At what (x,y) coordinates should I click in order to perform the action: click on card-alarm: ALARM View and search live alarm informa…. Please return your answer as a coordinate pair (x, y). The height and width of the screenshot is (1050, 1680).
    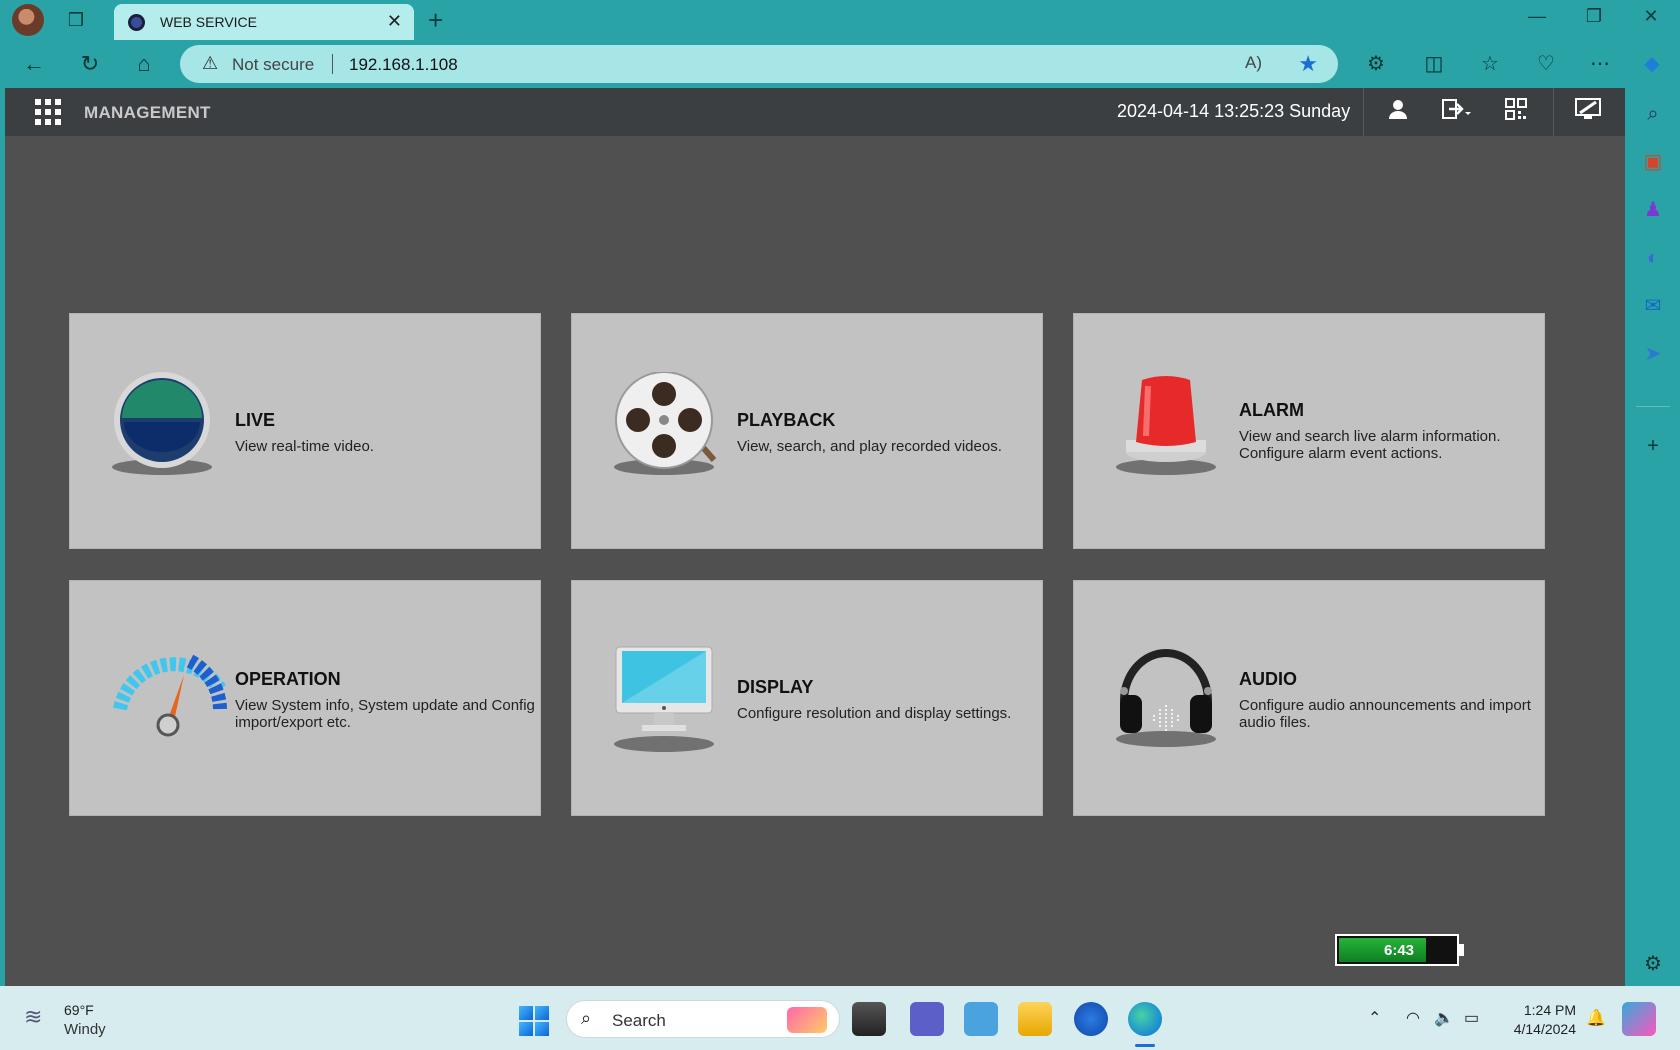
    Looking at the image, I should click on (1309, 431).